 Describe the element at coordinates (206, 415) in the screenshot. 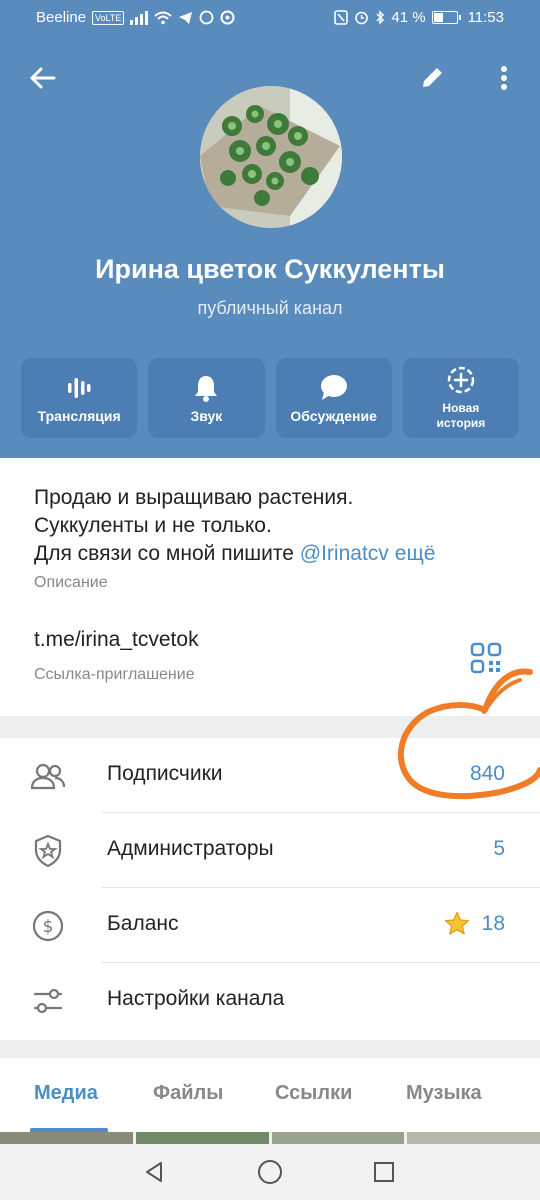

I see `sound-label: Звук` at that location.